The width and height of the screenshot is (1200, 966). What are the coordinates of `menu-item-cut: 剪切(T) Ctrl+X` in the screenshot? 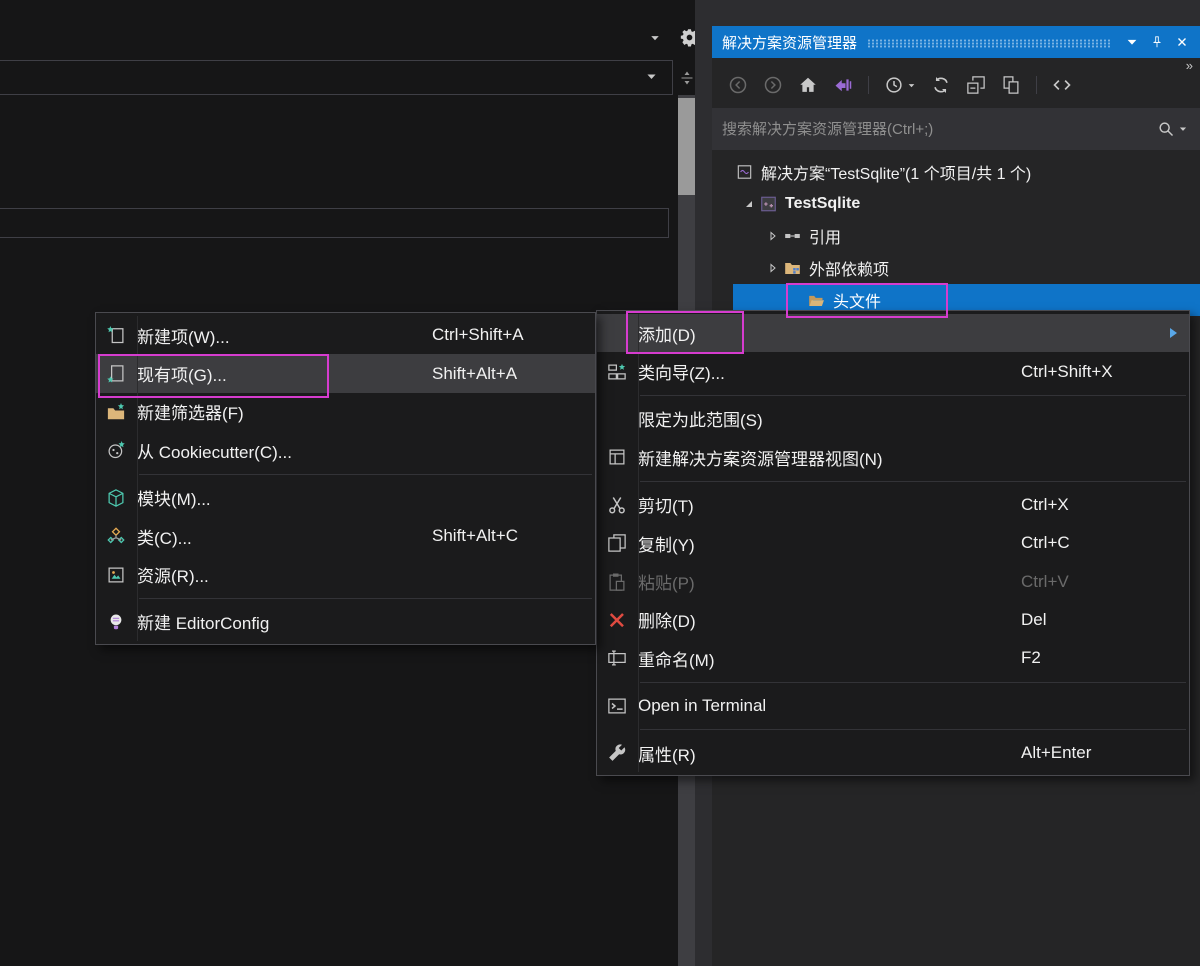 It's located at (893, 505).